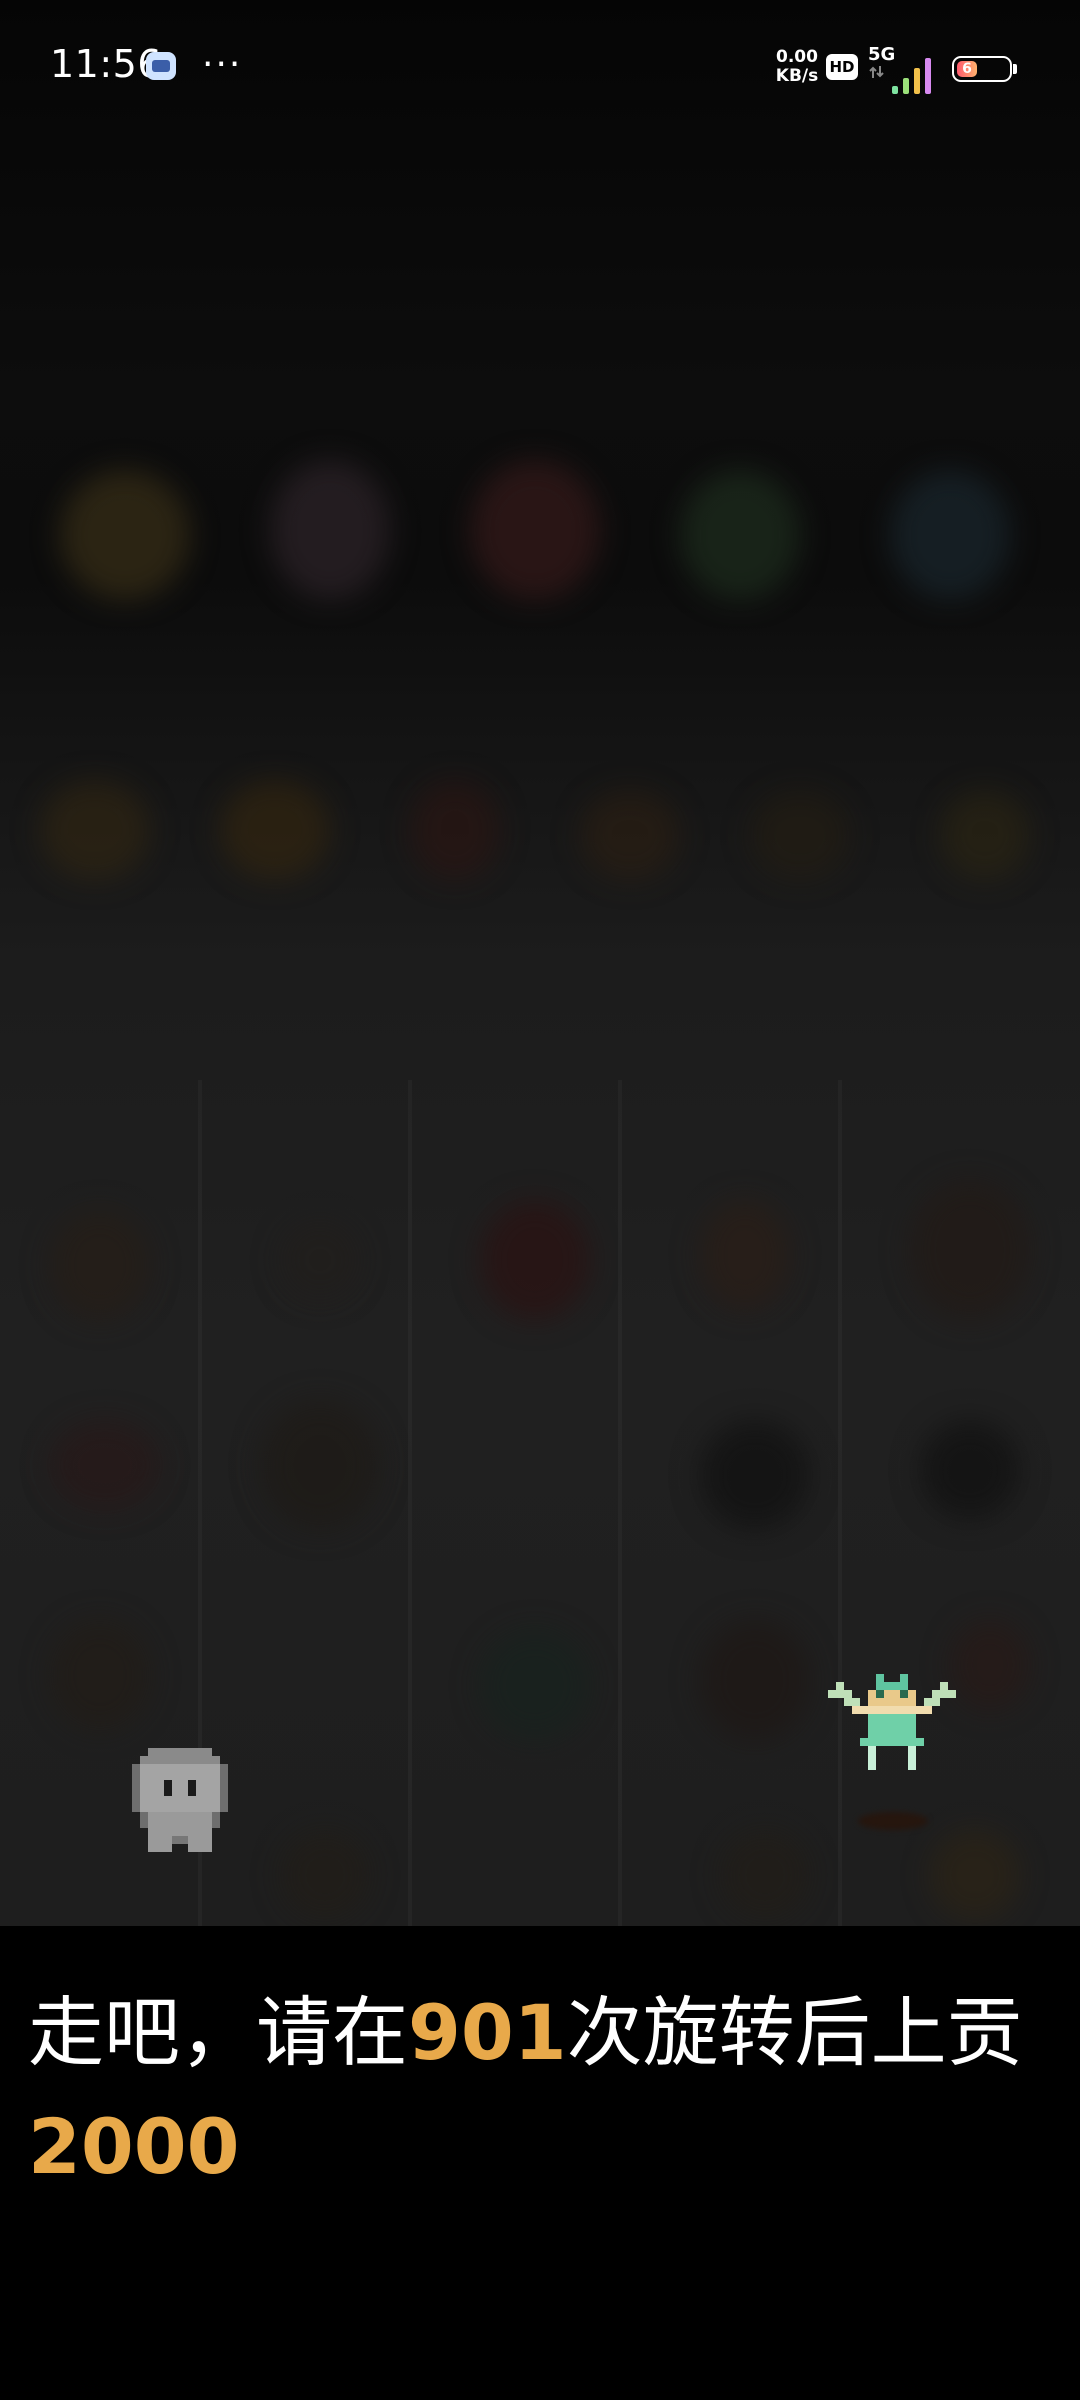 The height and width of the screenshot is (2400, 1080). Describe the element at coordinates (876, 72) in the screenshot. I see `data-activity-icon` at that location.